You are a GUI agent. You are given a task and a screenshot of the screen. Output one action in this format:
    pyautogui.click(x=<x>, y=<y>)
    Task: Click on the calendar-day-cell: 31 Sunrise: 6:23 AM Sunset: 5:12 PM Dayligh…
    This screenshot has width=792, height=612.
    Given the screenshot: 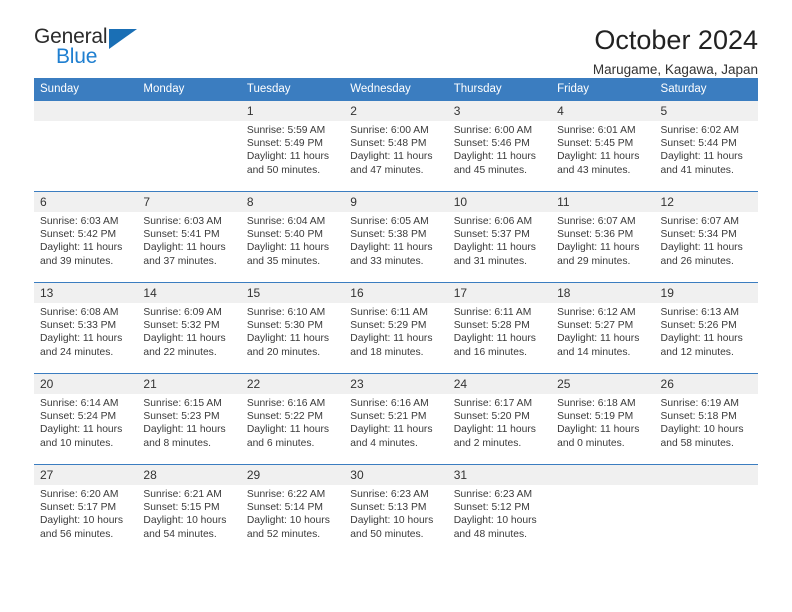 What is the action you would take?
    pyautogui.click(x=499, y=509)
    